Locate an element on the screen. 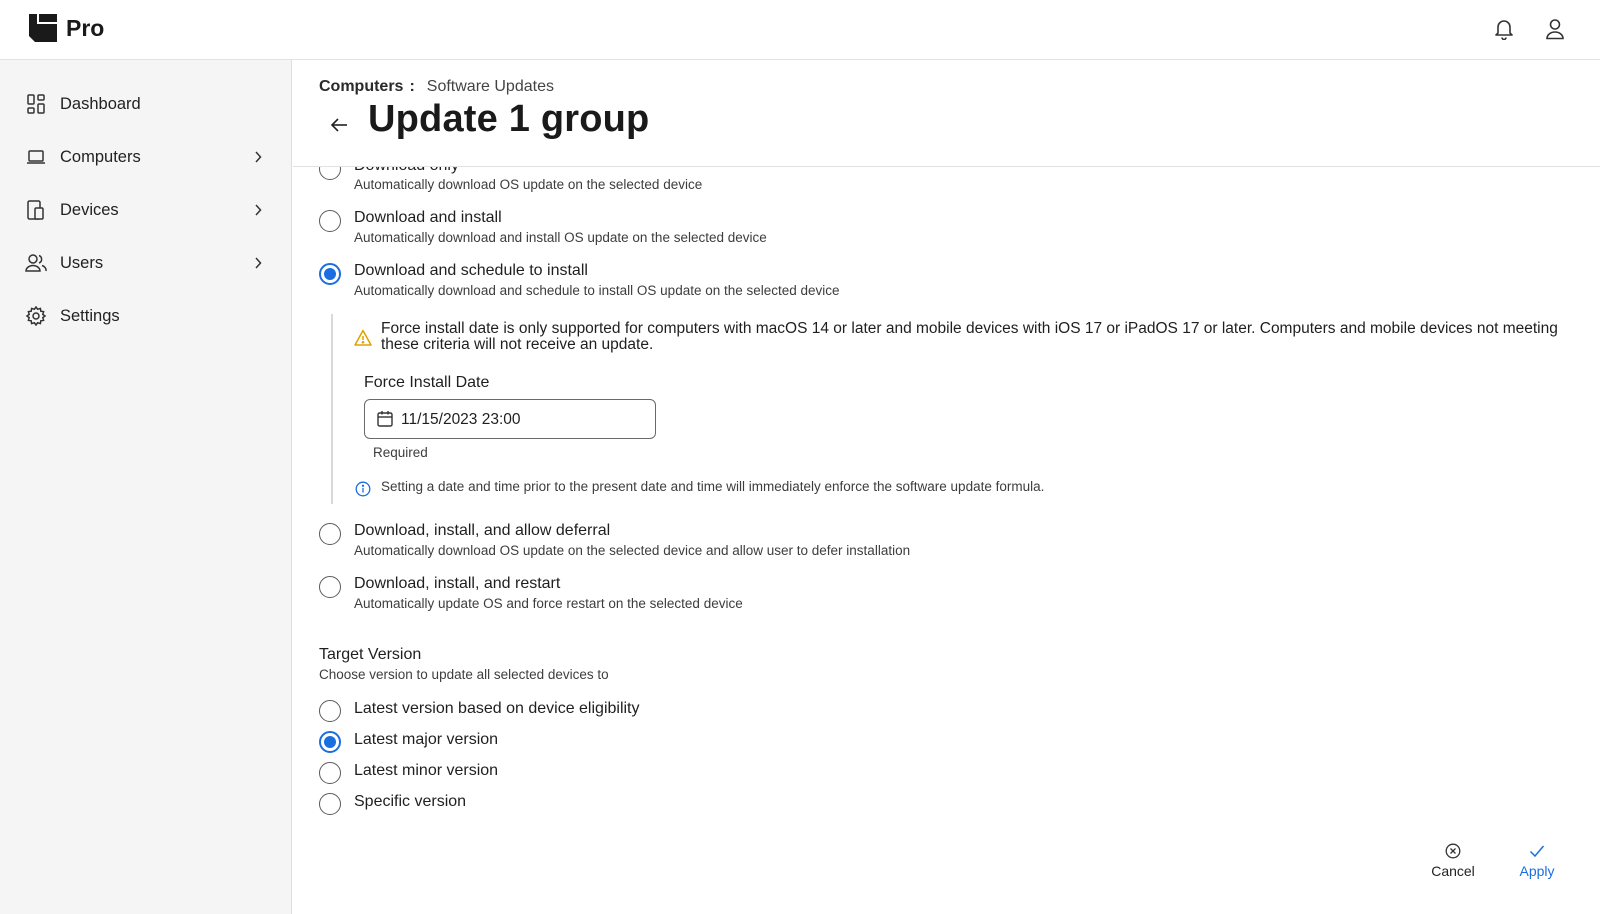 The image size is (1600, 914). sidebar-item-settings: Settings is located at coordinates (146, 316).